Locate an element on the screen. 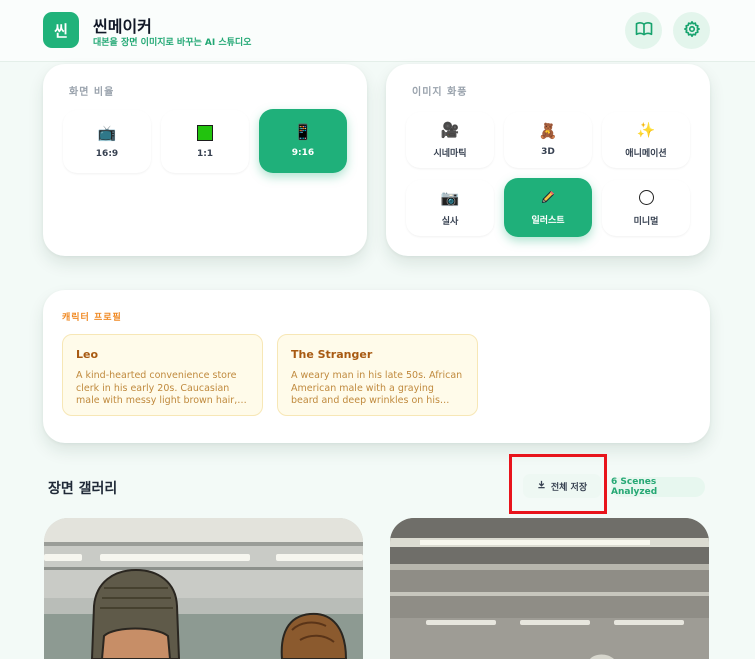 Image resolution: width=755 pixels, height=659 pixels. style-option-minimal: 미니멀 is located at coordinates (646, 208).